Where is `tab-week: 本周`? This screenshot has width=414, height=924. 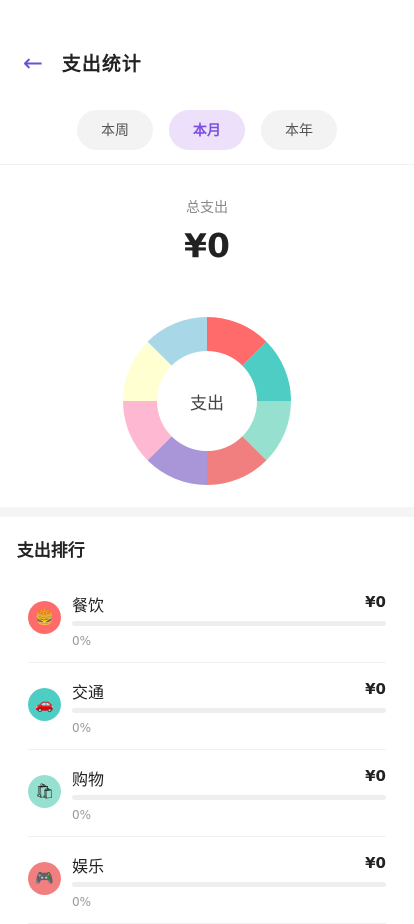
tab-week: 本周 is located at coordinates (115, 130).